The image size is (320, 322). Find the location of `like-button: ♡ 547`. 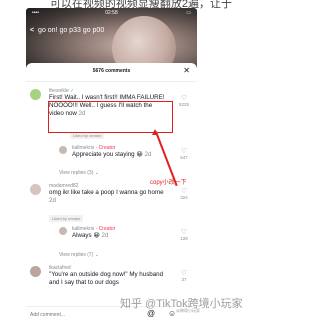

like-button: ♡ 547 is located at coordinates (184, 154).